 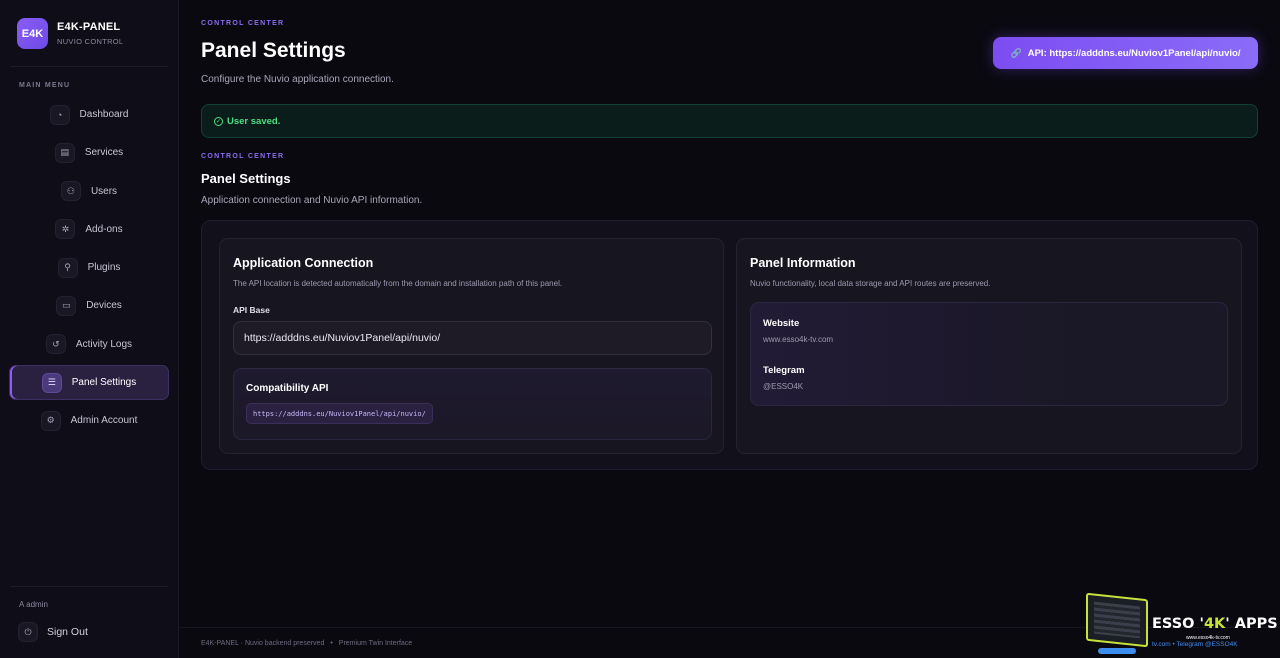 I want to click on sidebar-item-addons: ✲ Add-ons, so click(x=89, y=229).